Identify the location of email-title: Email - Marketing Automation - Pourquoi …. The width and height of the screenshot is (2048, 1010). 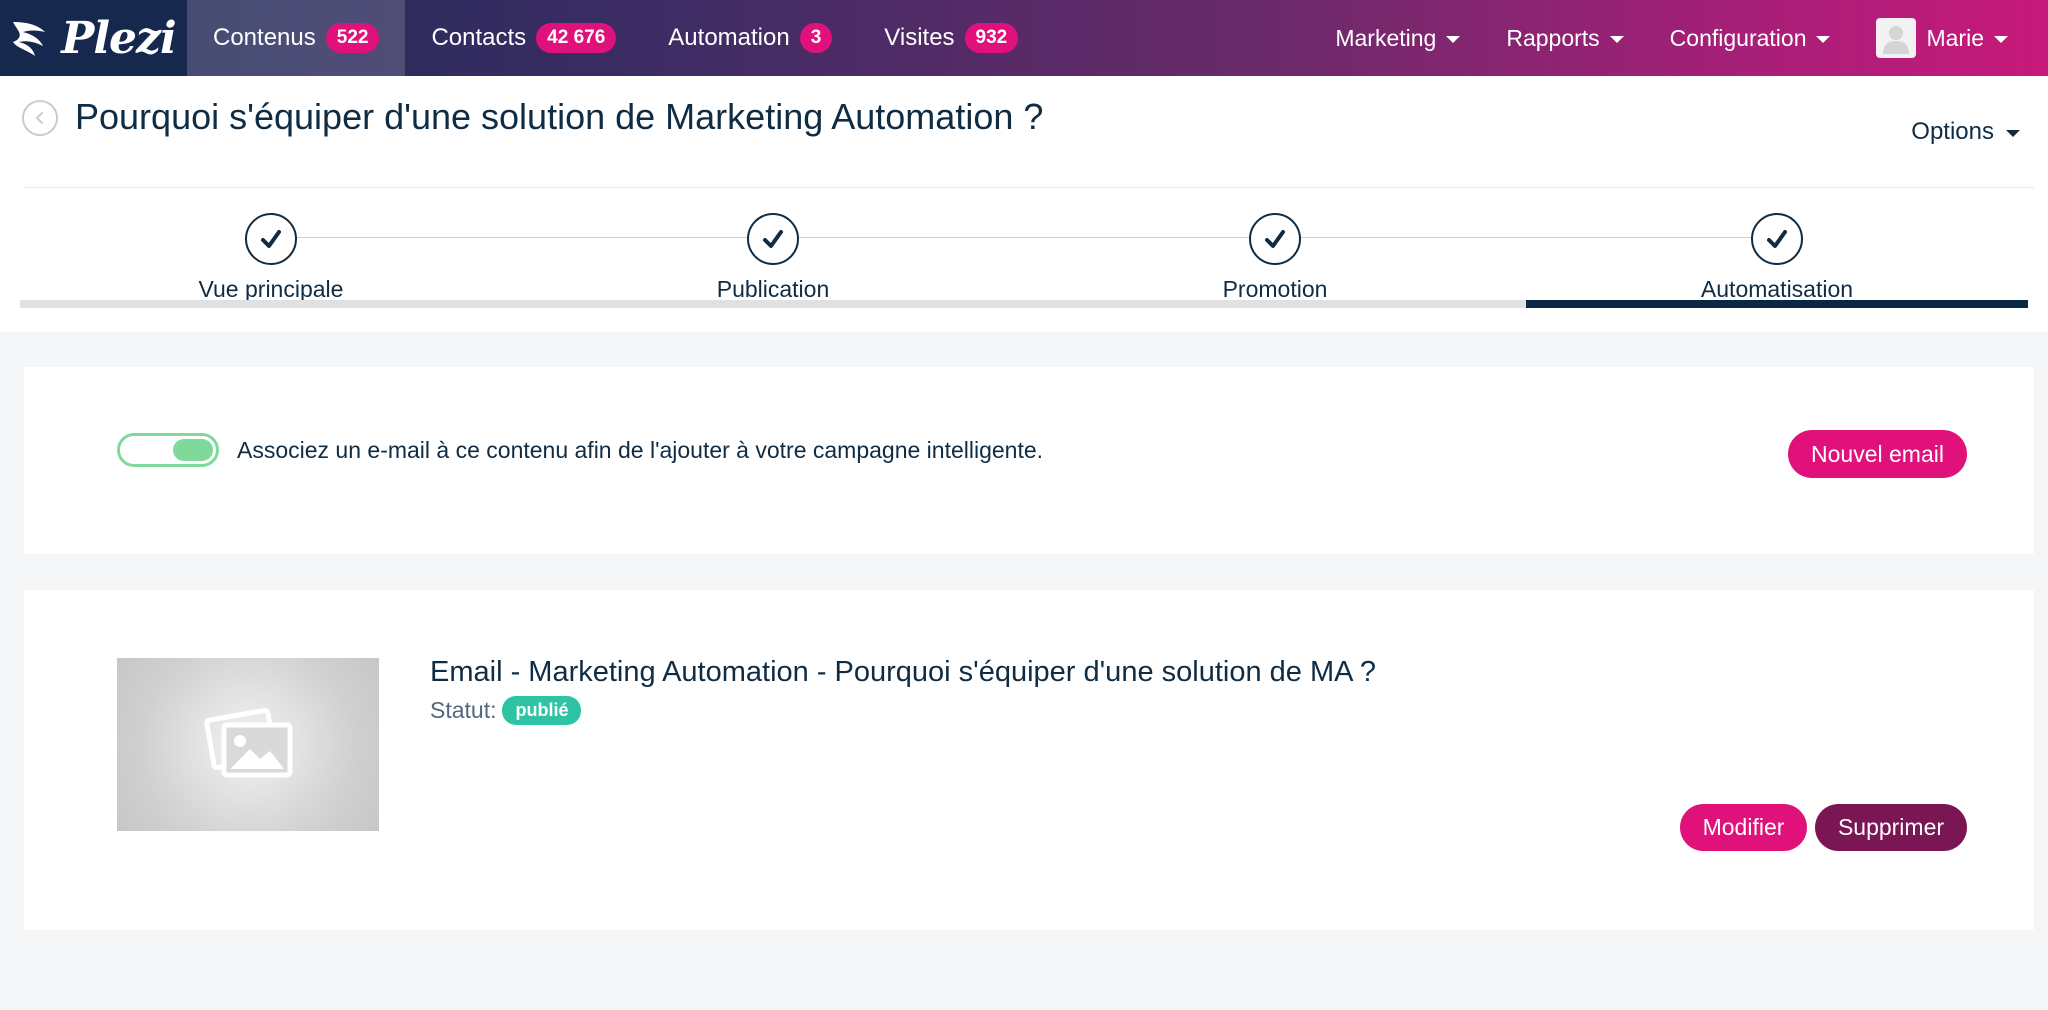
(903, 672).